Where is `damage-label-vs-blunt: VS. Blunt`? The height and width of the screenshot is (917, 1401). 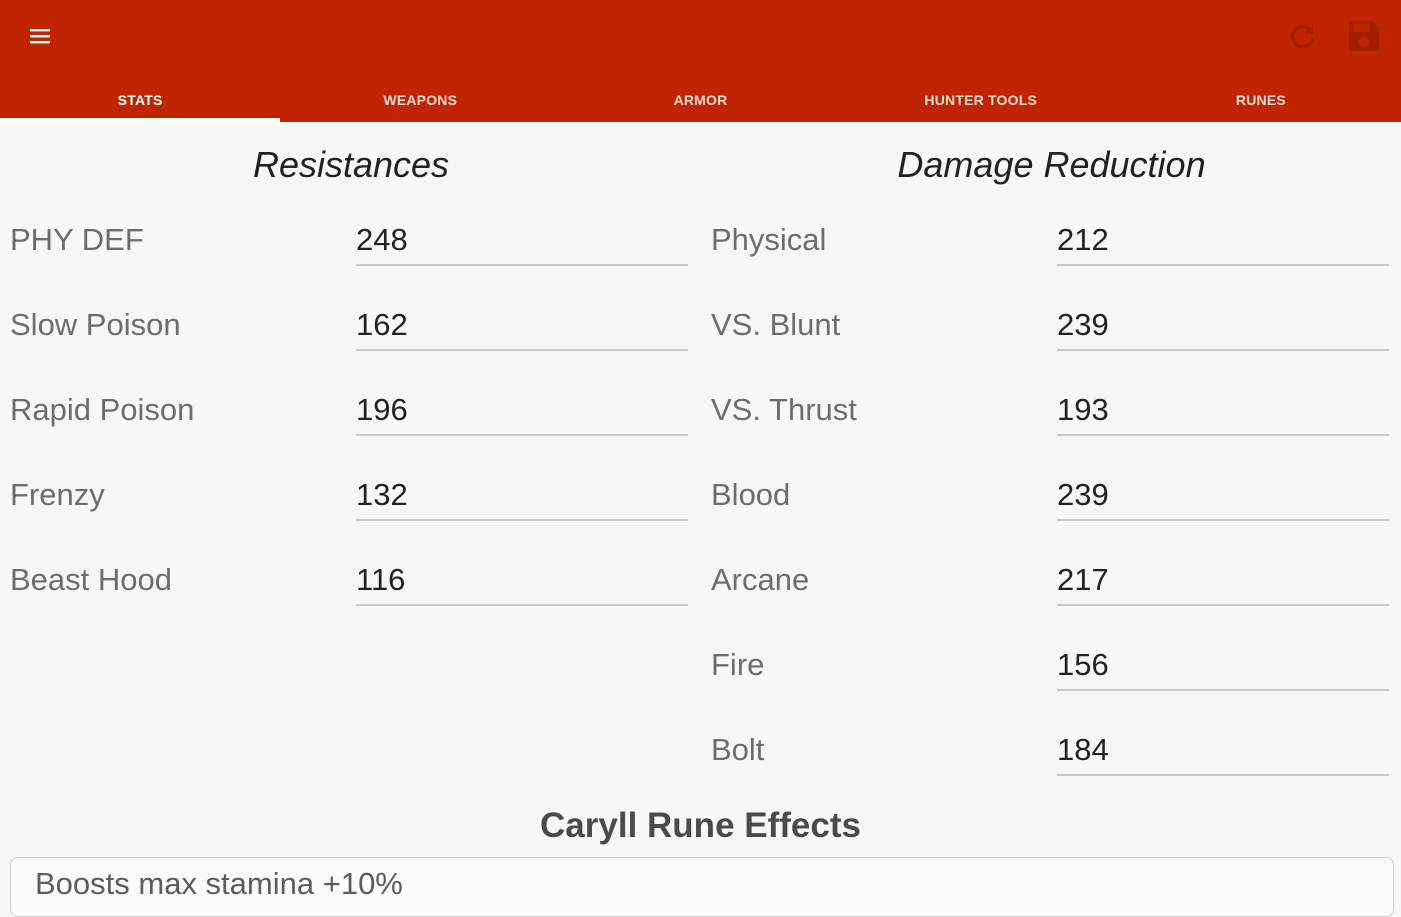 damage-label-vs-blunt: VS. Blunt is located at coordinates (776, 324).